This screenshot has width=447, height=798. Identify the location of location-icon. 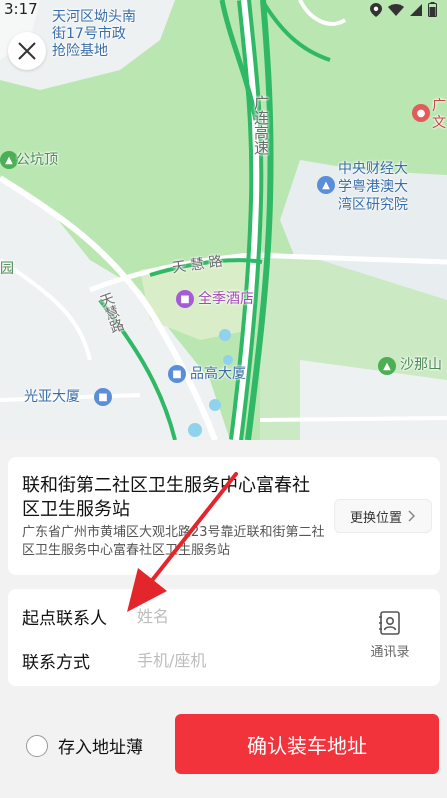
(376, 9).